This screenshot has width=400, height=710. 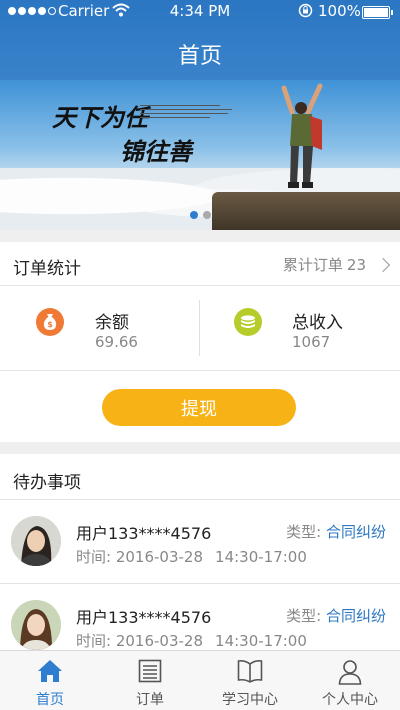 What do you see at coordinates (199, 56) in the screenshot?
I see `page-title: 首页` at bounding box center [199, 56].